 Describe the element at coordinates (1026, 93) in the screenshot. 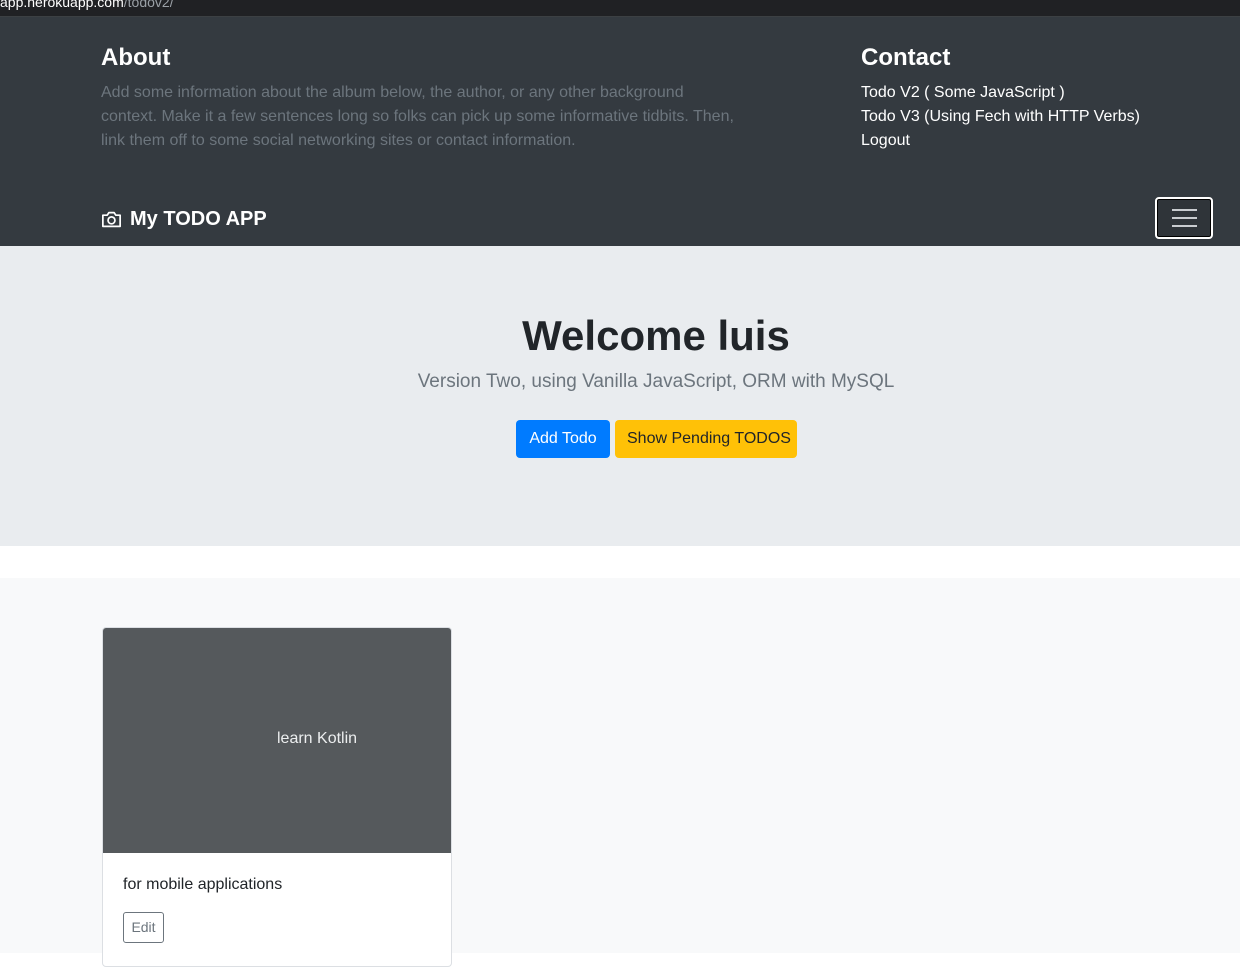

I see `contact-link-todo-v2: Todo V2 ( Some JavaScript )` at that location.